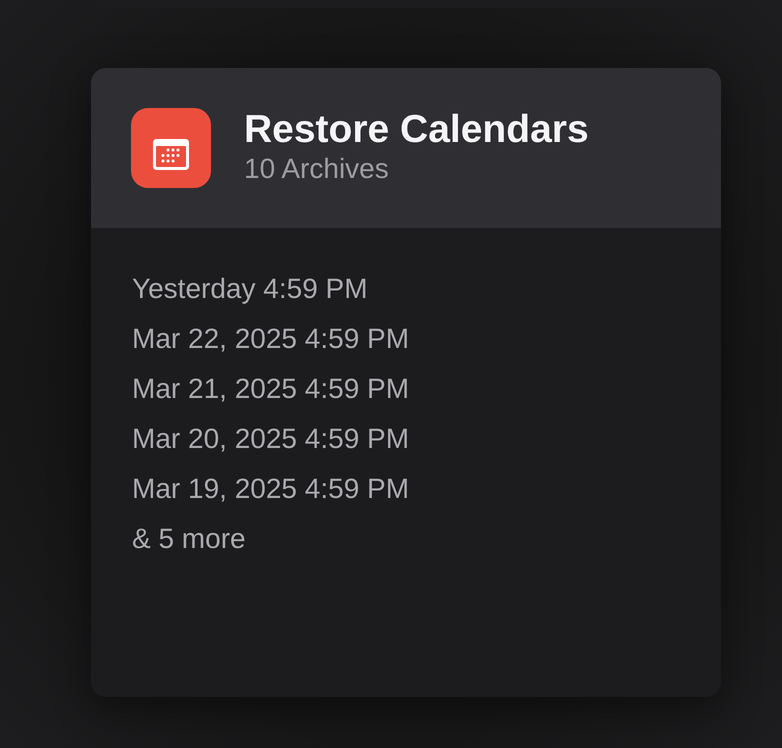 This screenshot has width=782, height=748. What do you see at coordinates (189, 539) in the screenshot?
I see `more-archives-link: & 5 more` at bounding box center [189, 539].